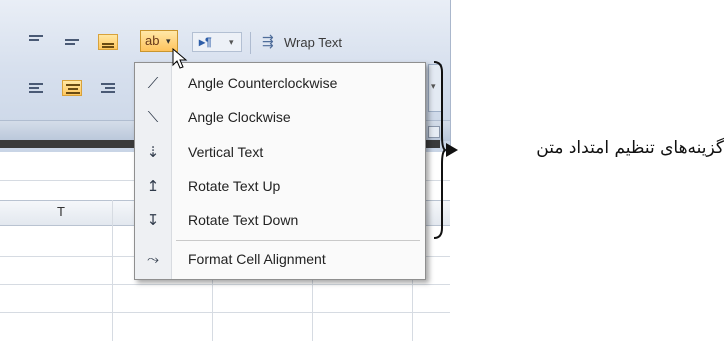 The height and width of the screenshot is (341, 728). I want to click on text-direction-icon: ▸¶, so click(205, 42).